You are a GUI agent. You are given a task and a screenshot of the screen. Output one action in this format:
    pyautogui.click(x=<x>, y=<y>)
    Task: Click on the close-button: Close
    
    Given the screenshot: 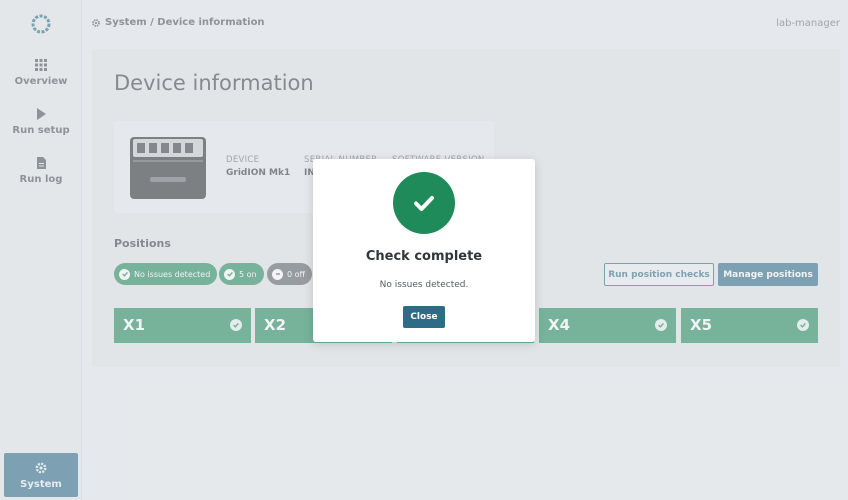 What is the action you would take?
    pyautogui.click(x=424, y=317)
    